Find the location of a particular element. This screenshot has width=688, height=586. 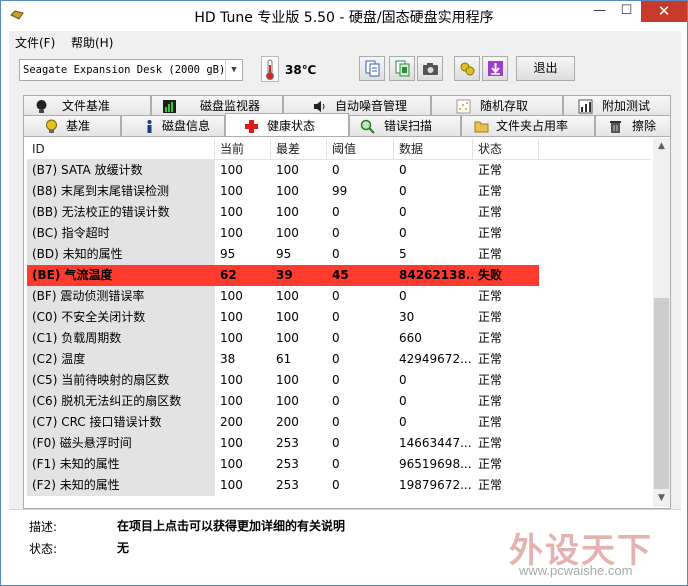

minimize-button: — is located at coordinates (599, 11).